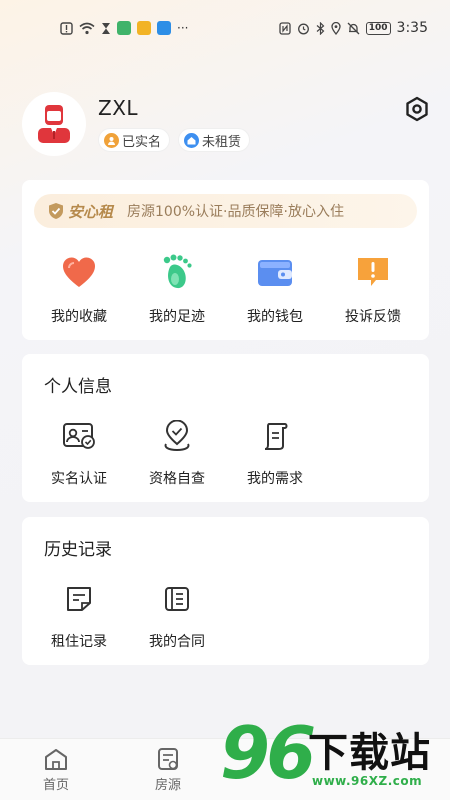 The width and height of the screenshot is (450, 800). I want to click on status-left: ···, so click(124, 28).